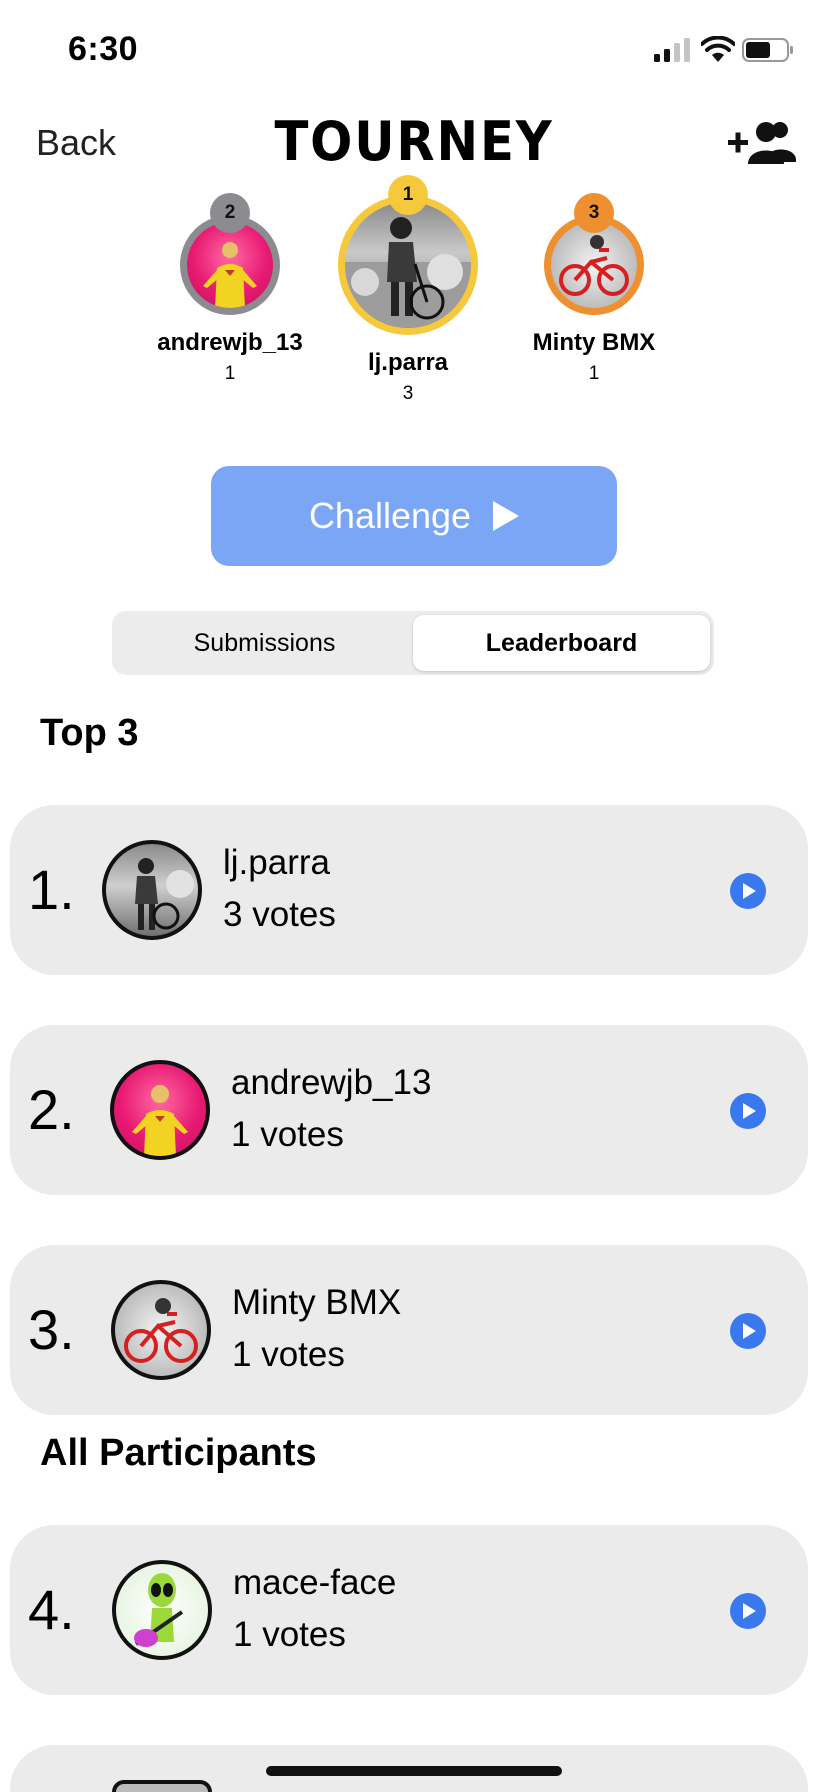  What do you see at coordinates (594, 342) in the screenshot?
I see `podium-name: Minty BMX` at bounding box center [594, 342].